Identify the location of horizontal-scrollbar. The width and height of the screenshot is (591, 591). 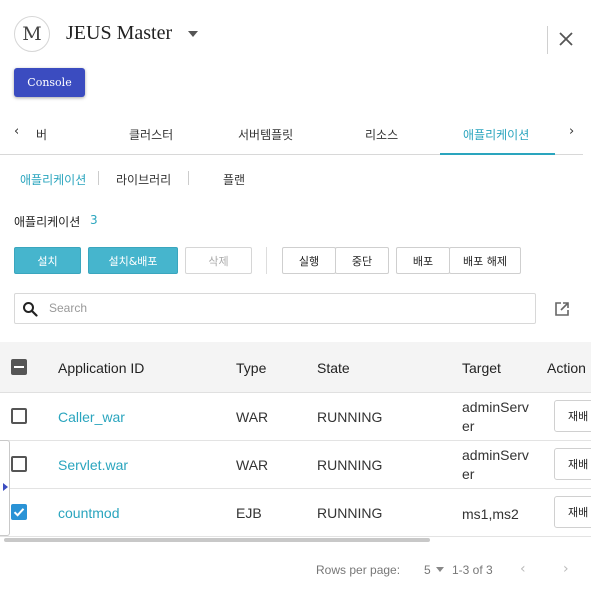
(217, 540).